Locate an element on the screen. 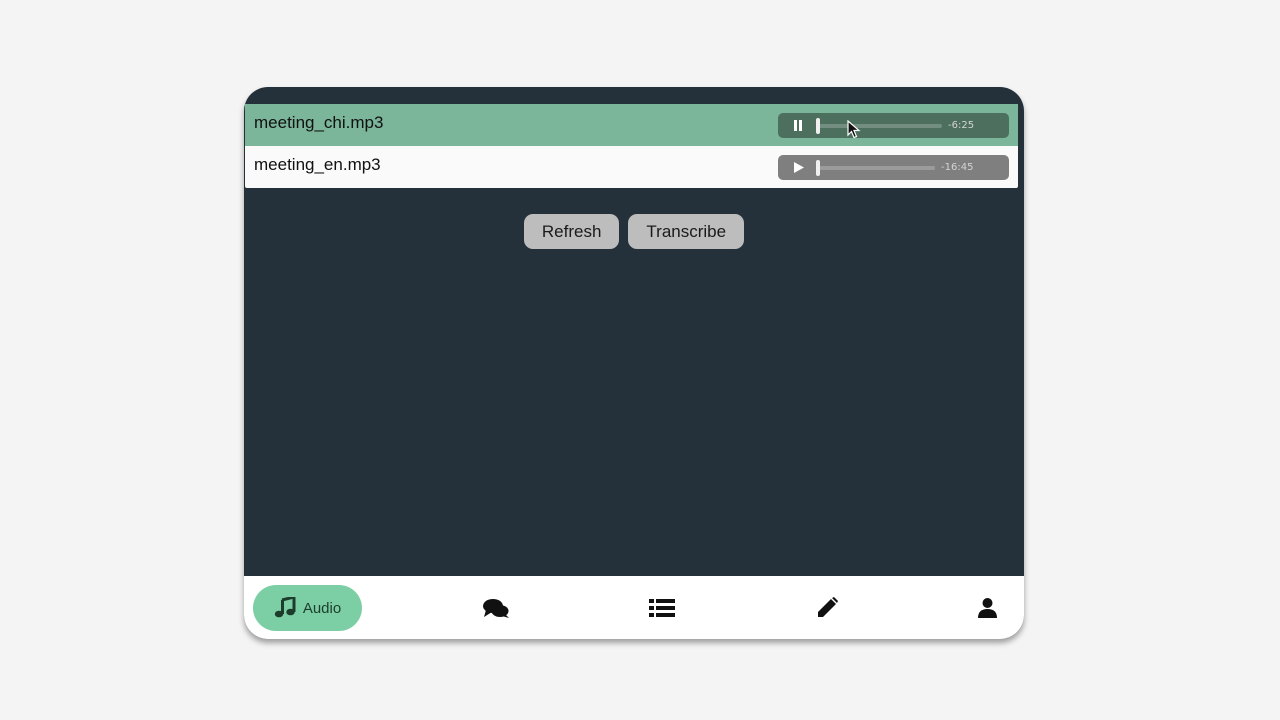 Image resolution: width=1280 pixels, height=720 pixels. audio-player: -16:45 is located at coordinates (893, 167).